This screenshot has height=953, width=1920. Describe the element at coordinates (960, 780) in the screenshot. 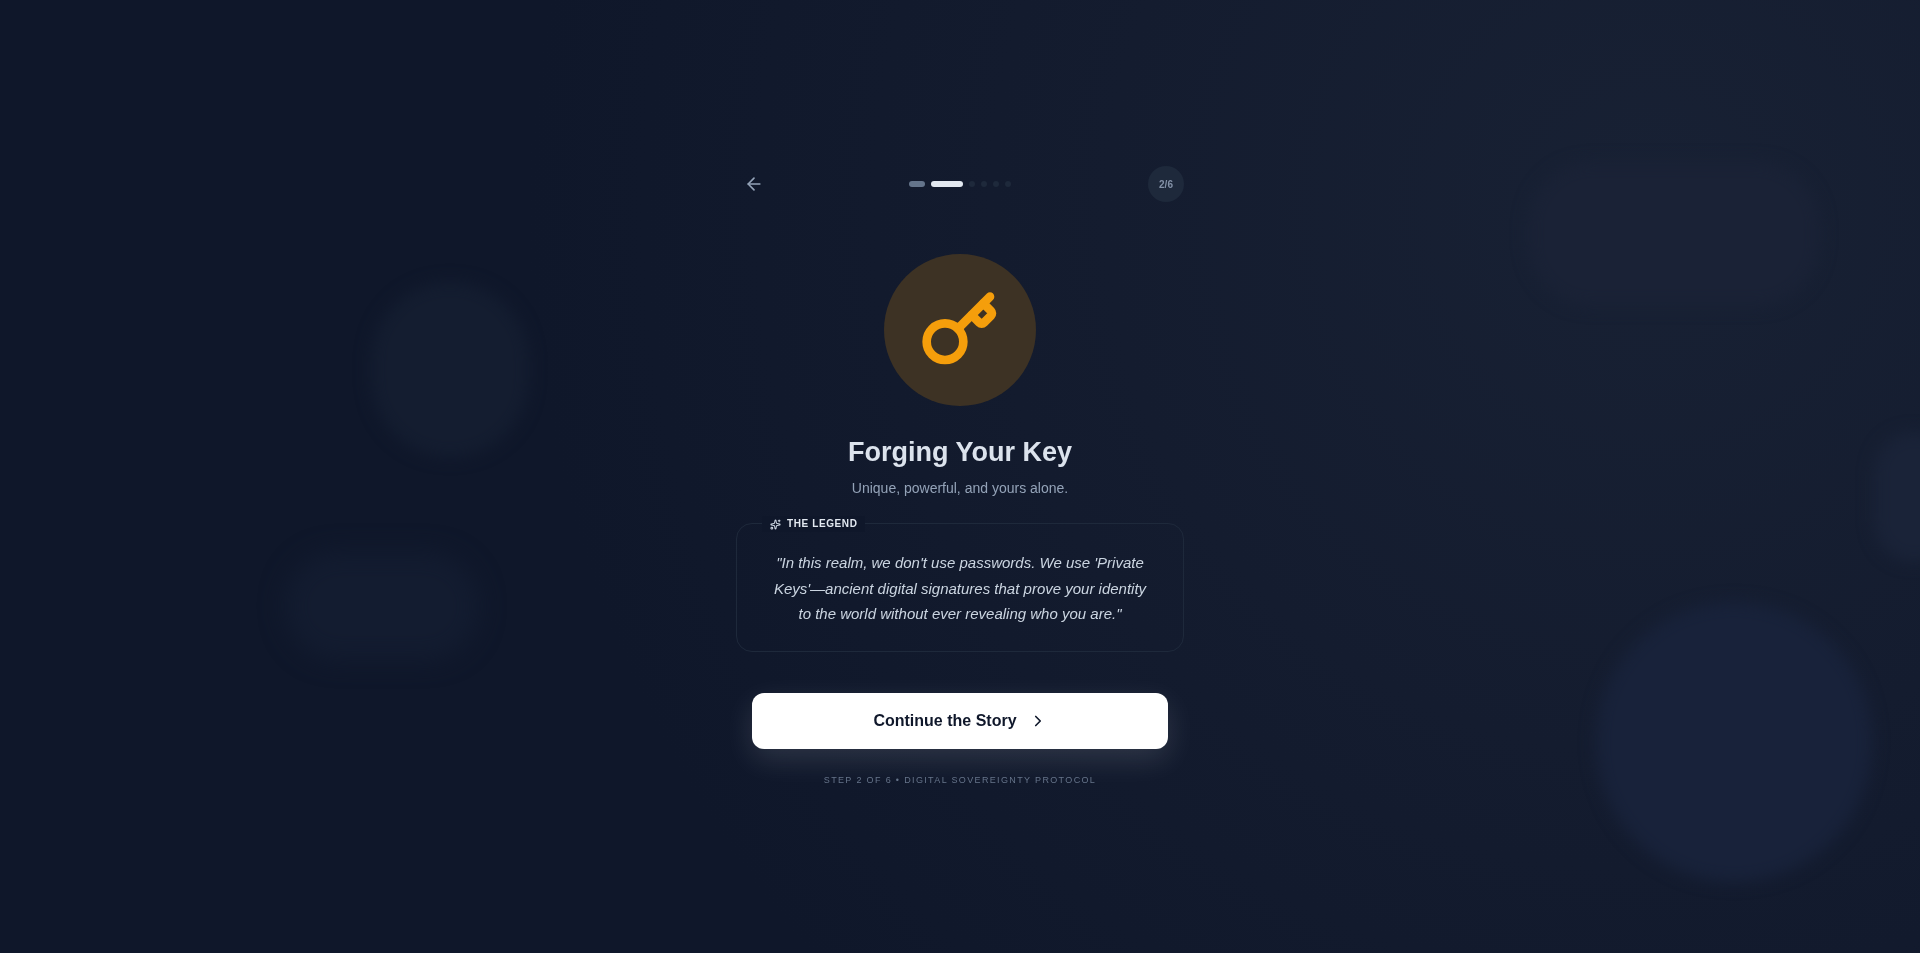

I see `footer-text: STEP 2 OF 6 • DIGITAL SOVEREIGNTY PROTOCOL` at that location.